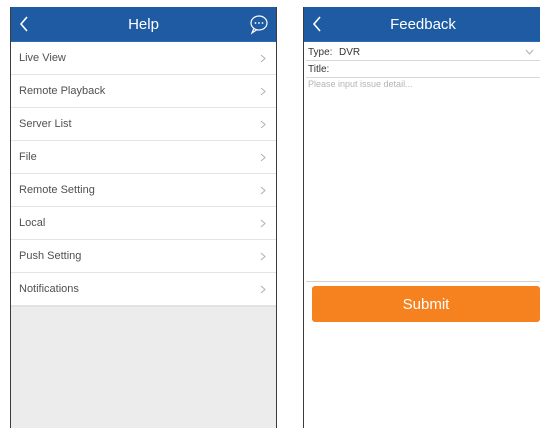 The height and width of the screenshot is (428, 540). What do you see at coordinates (49, 289) in the screenshot?
I see `help-item-label: Notifications` at bounding box center [49, 289].